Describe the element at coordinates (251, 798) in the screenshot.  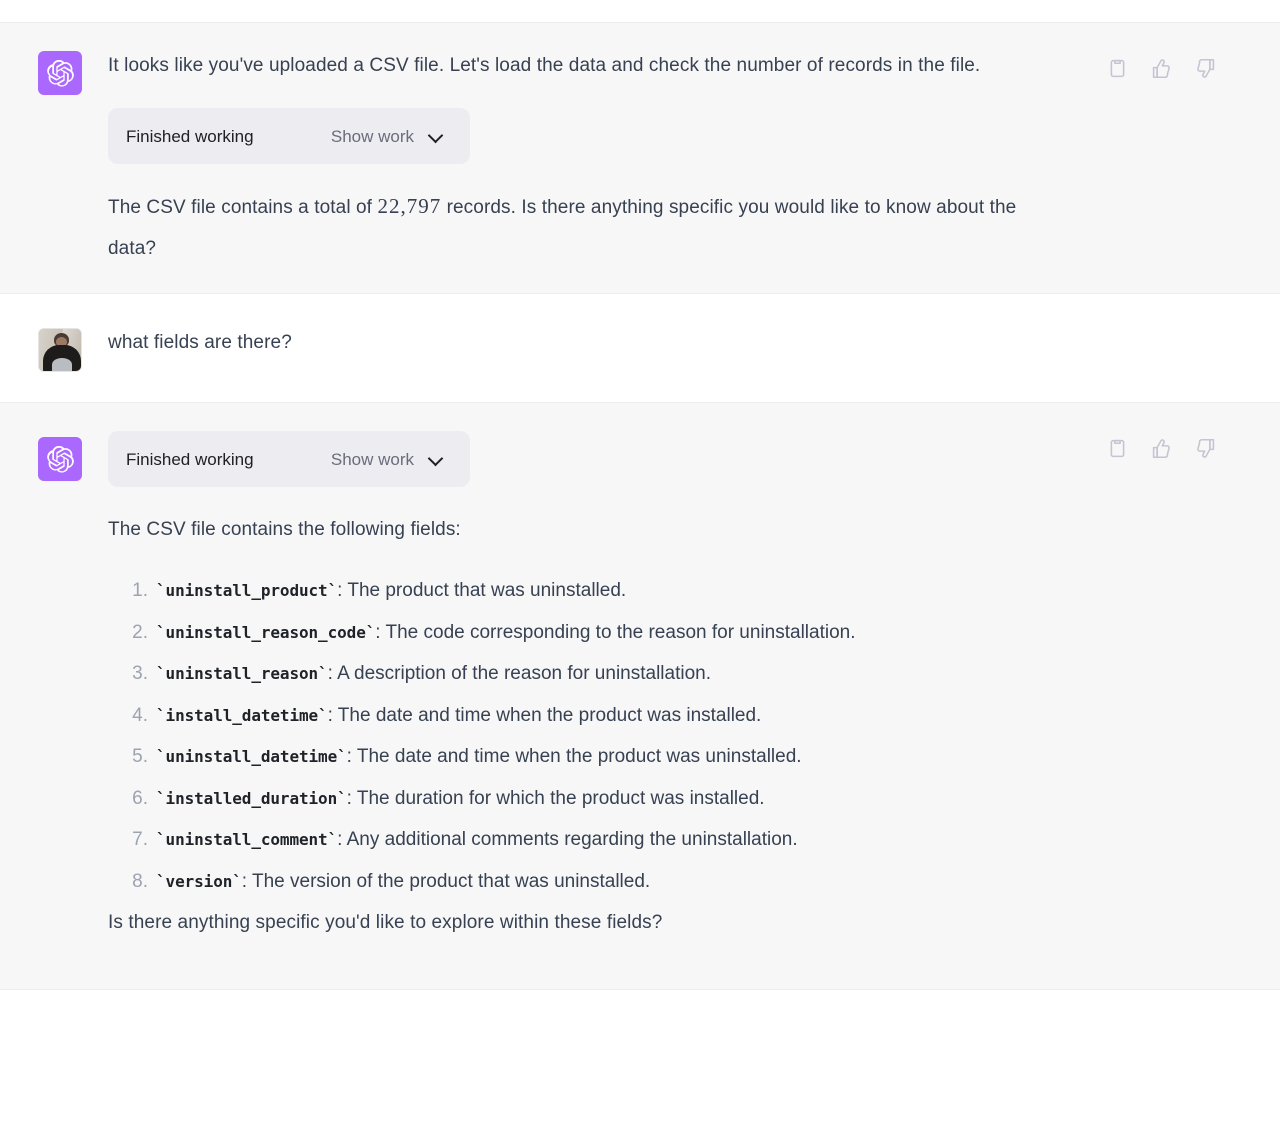
I see `field-name: `installed_duration`` at that location.